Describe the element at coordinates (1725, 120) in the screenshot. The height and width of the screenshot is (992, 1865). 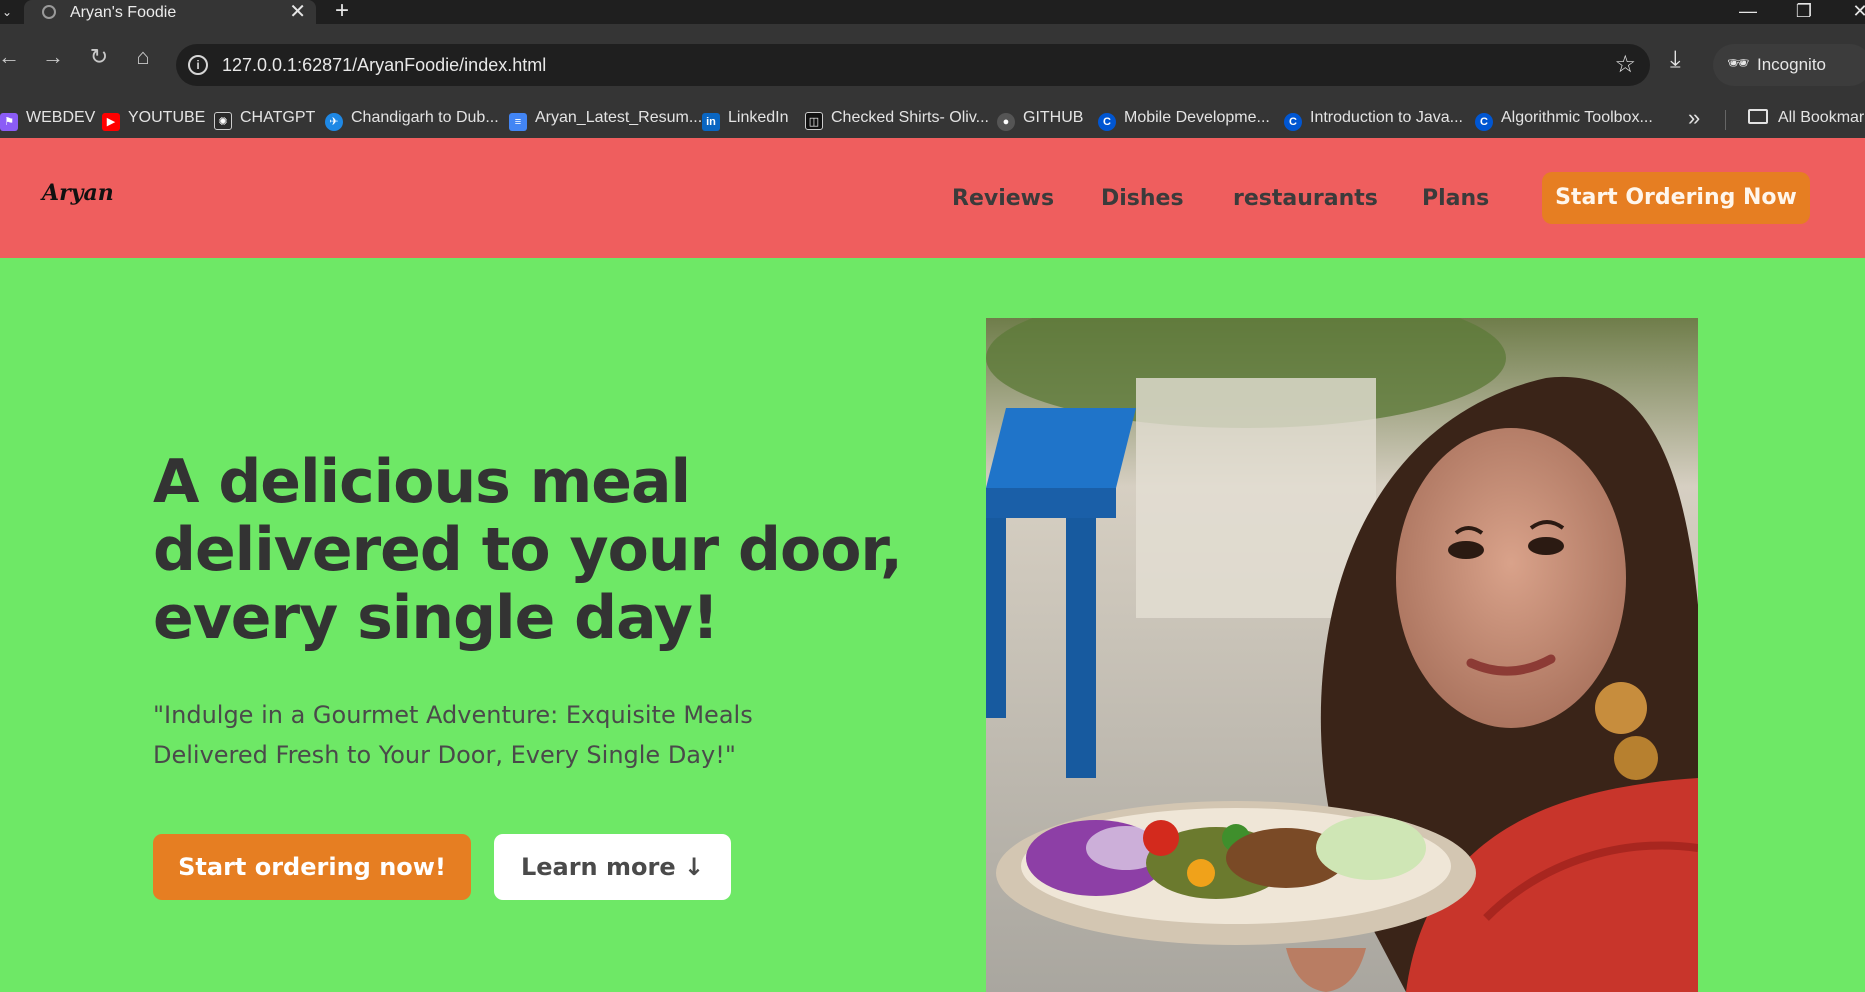
I see `bookmarks-divider` at that location.